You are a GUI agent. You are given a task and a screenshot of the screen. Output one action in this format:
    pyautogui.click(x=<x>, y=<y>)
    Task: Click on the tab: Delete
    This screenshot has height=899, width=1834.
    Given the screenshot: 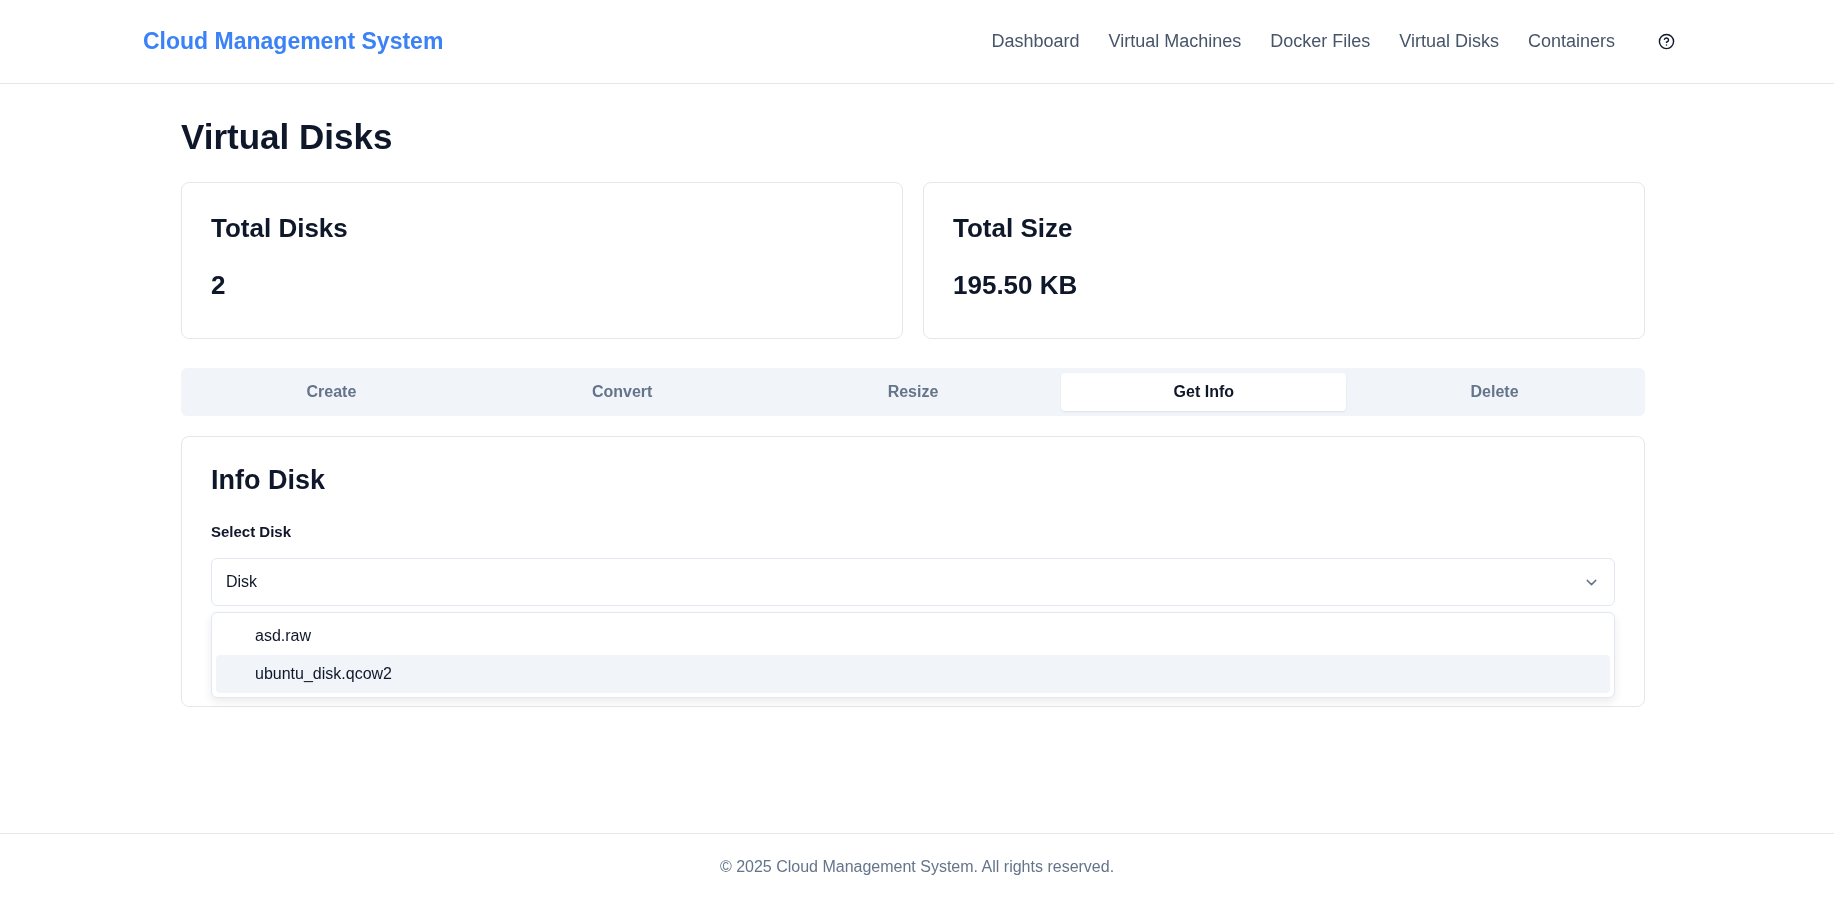 What is the action you would take?
    pyautogui.click(x=1494, y=392)
    